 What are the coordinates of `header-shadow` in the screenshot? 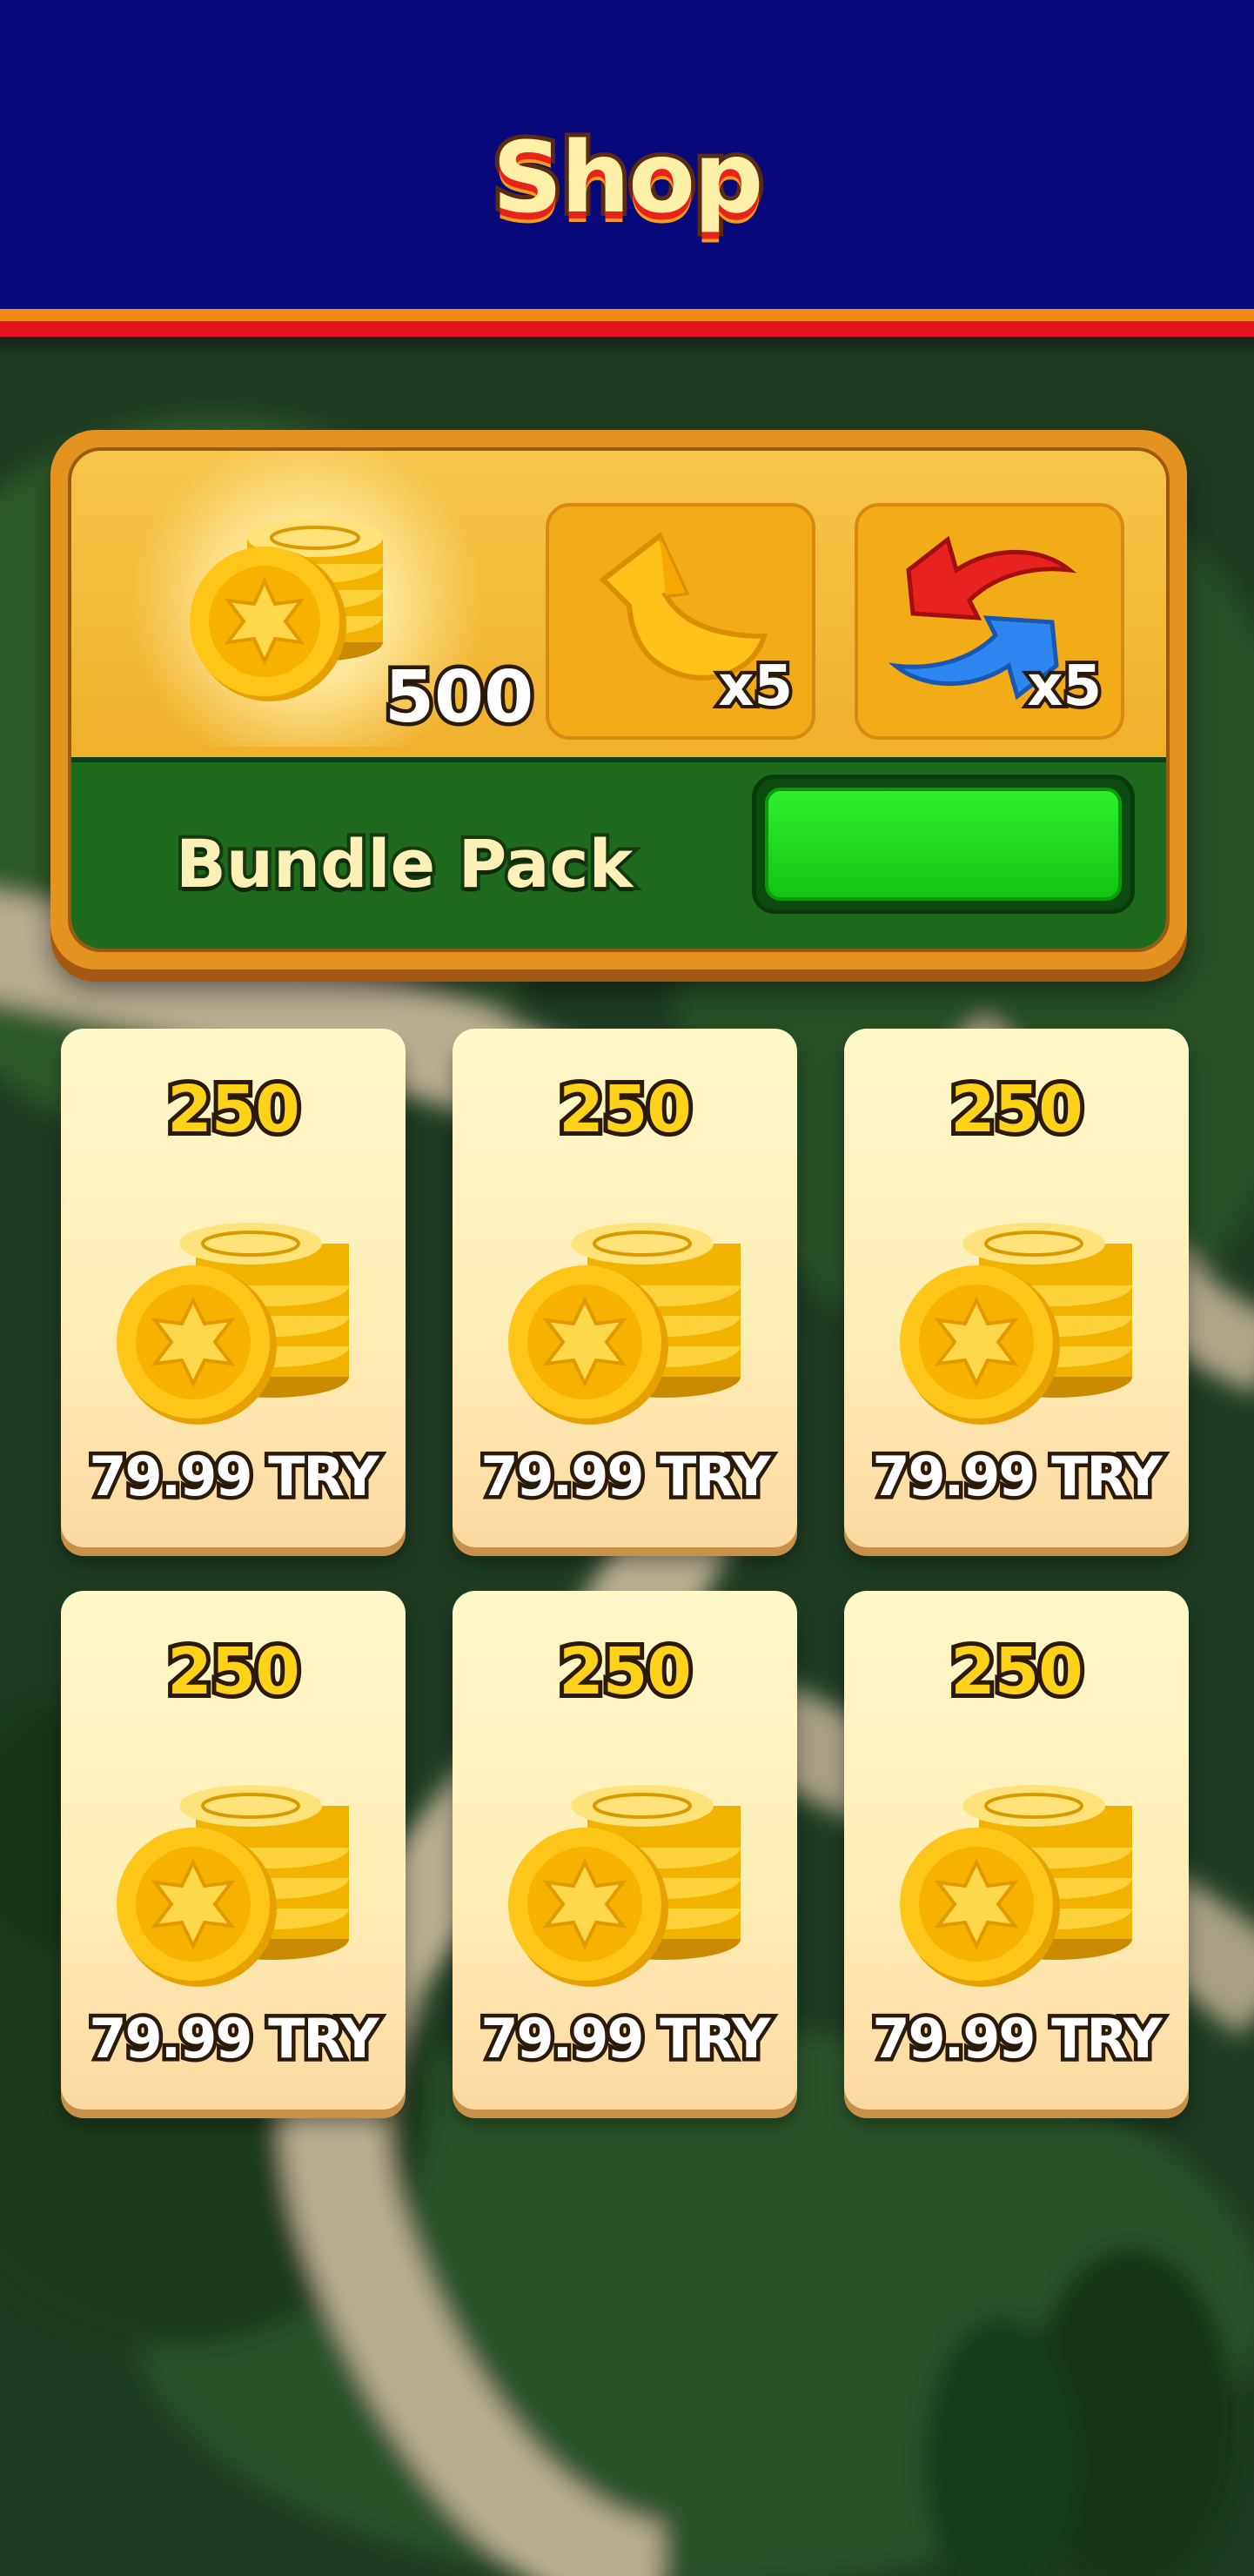 It's located at (627, 346).